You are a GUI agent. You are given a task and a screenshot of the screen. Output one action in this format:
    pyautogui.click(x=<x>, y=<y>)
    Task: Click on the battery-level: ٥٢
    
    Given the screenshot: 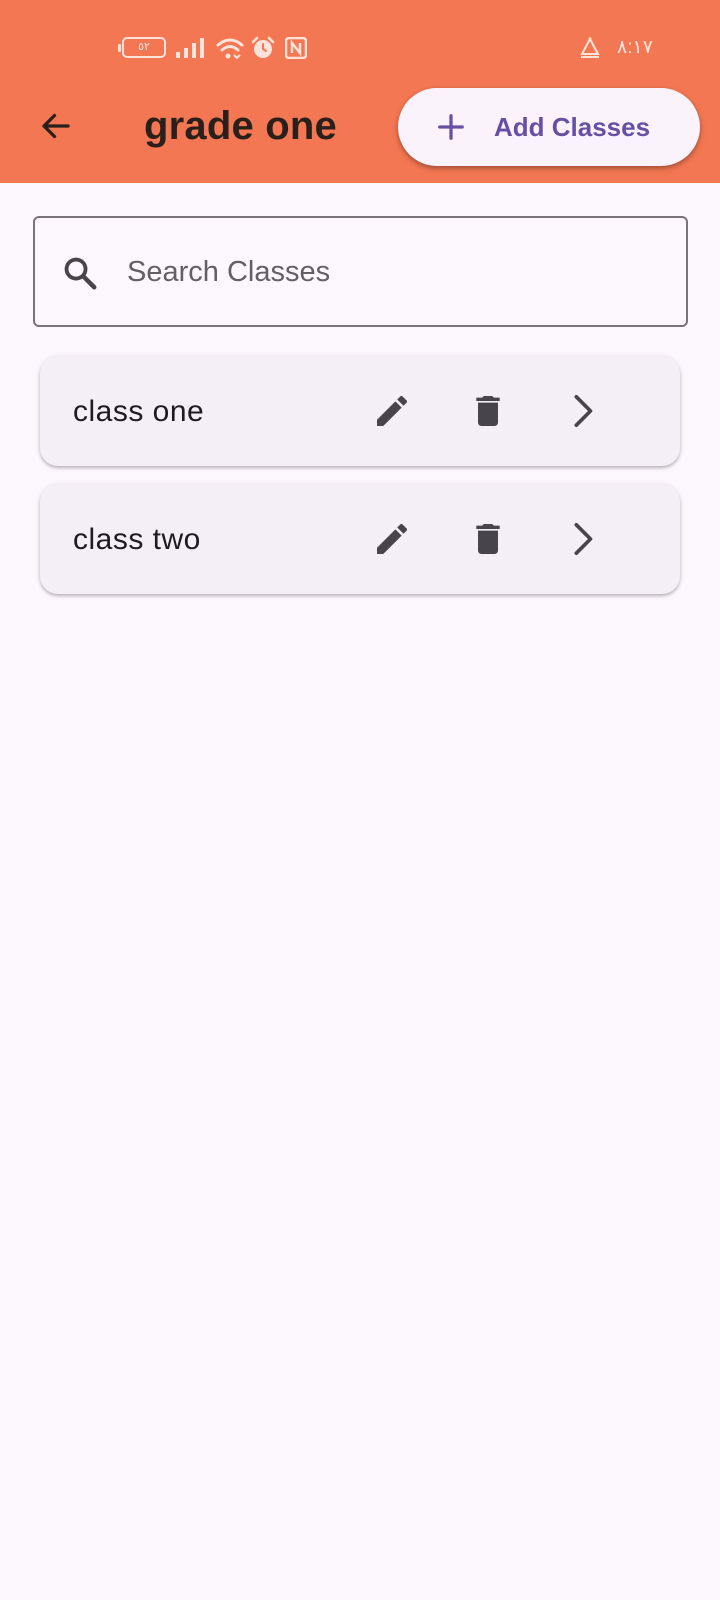 What is the action you would take?
    pyautogui.click(x=144, y=47)
    